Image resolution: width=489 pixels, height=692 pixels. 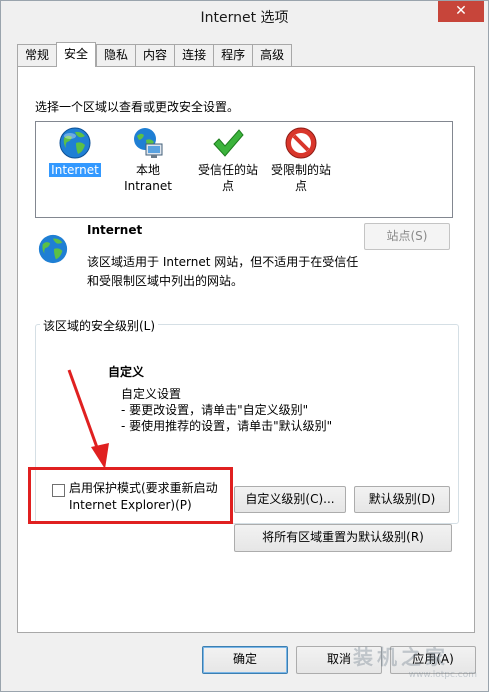 I want to click on tab-general: 常规, so click(x=37, y=55).